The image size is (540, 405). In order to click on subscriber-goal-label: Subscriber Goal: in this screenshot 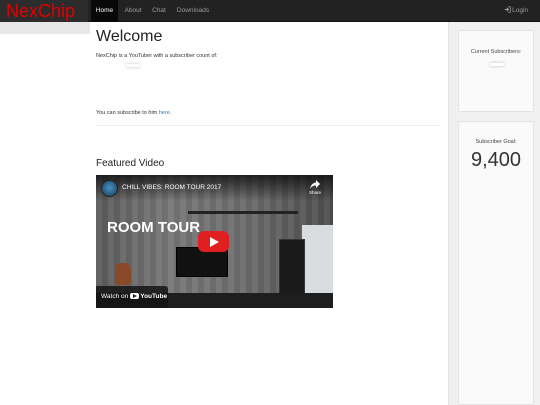, I will do `click(496, 142)`.